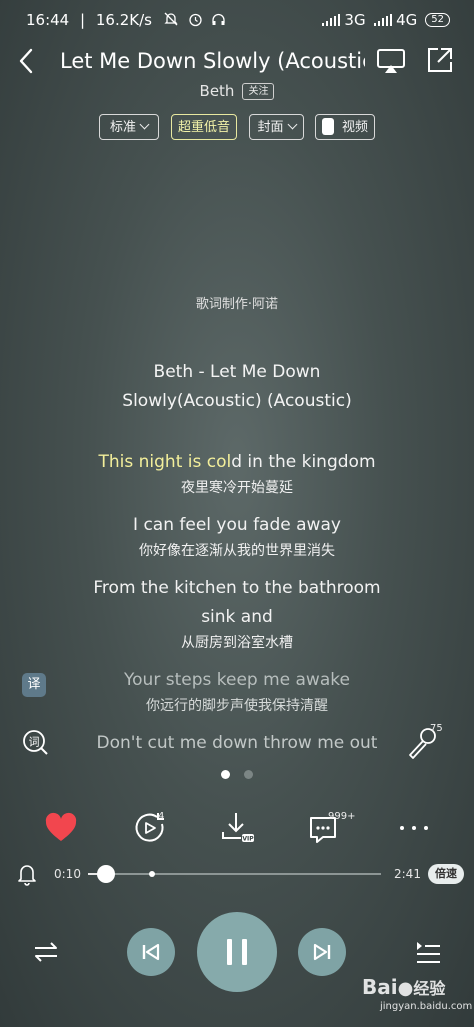 This screenshot has width=474, height=1027. What do you see at coordinates (237, 304) in the screenshot?
I see `lyrics-credit: 歌词制作·阿诺` at bounding box center [237, 304].